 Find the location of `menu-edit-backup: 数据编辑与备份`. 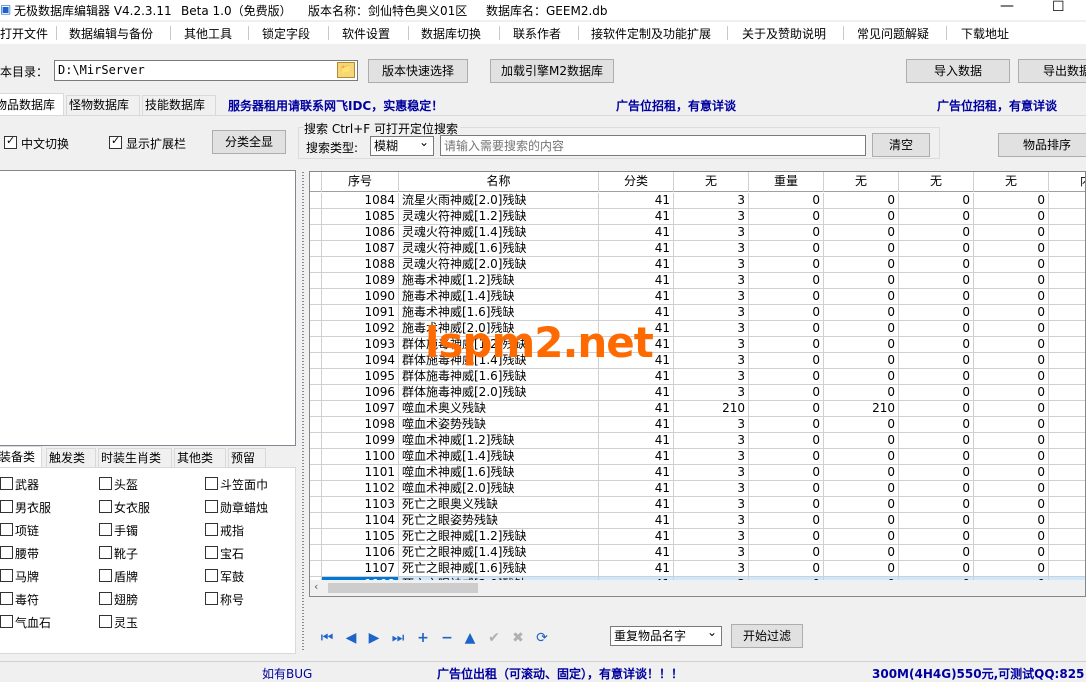

menu-edit-backup: 数据编辑与备份 is located at coordinates (111, 33).